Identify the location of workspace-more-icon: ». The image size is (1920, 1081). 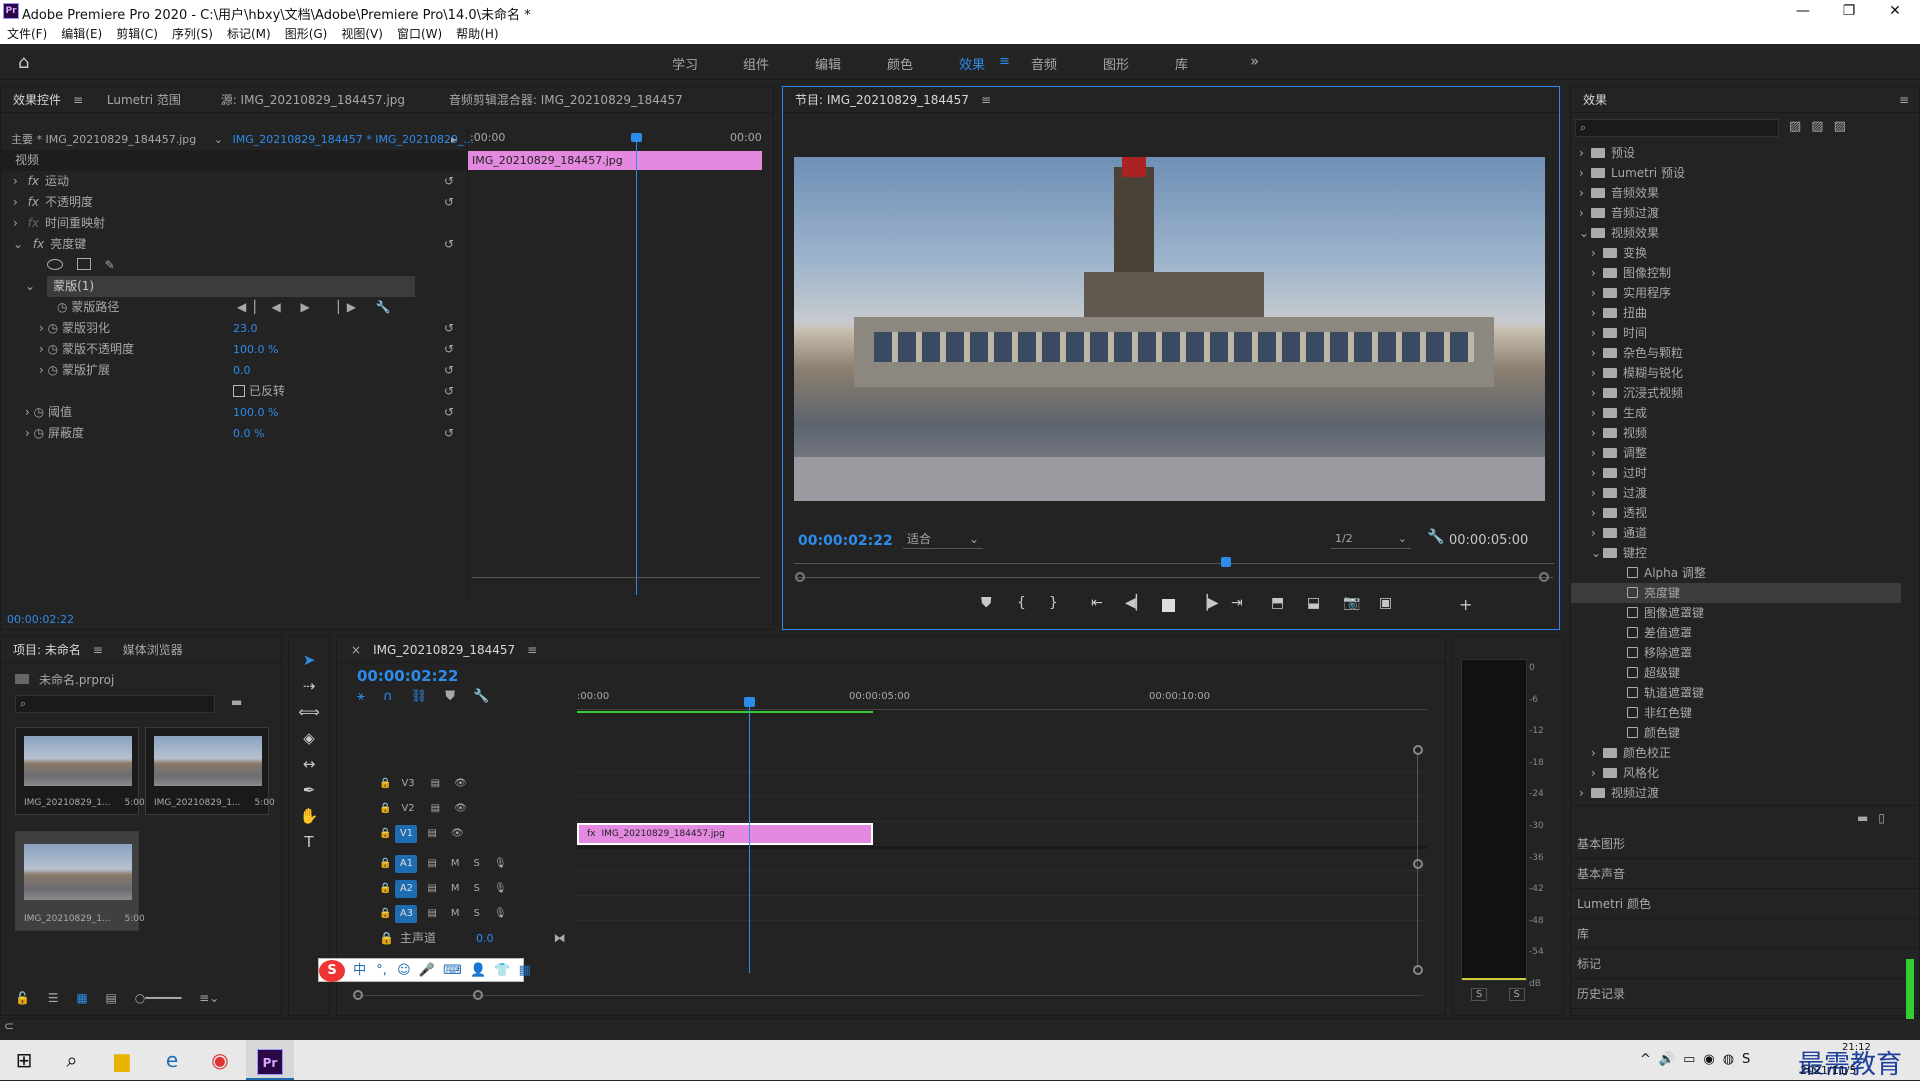
(1254, 61).